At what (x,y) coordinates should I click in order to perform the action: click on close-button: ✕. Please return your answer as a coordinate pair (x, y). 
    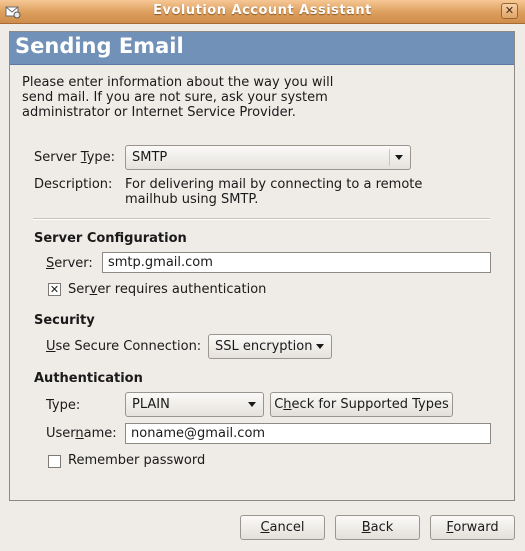
    Looking at the image, I should click on (509, 11).